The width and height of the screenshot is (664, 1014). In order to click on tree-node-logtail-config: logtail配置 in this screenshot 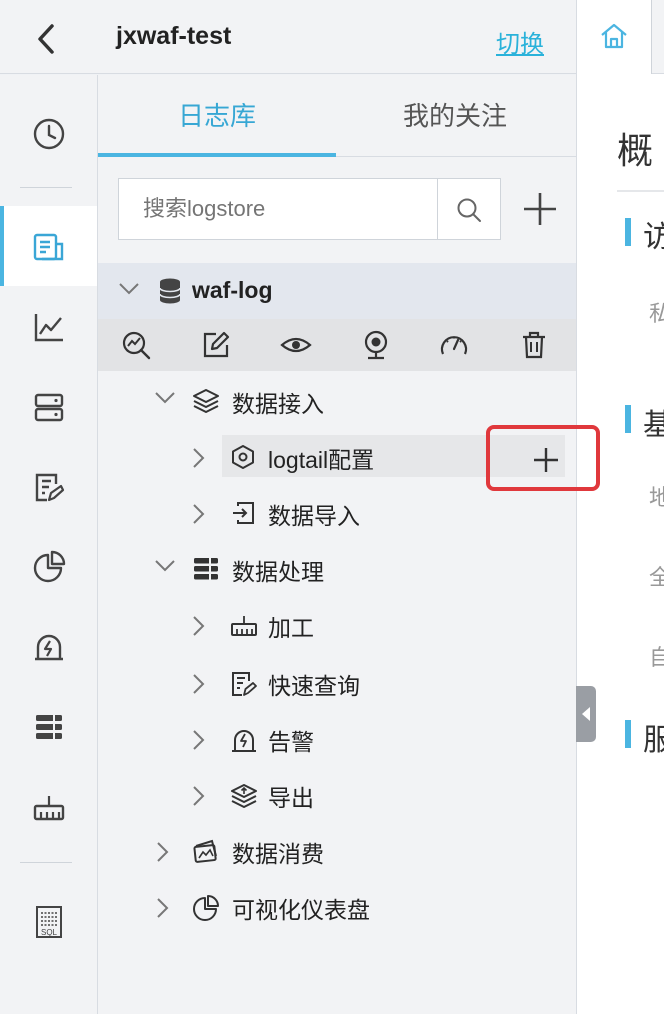, I will do `click(308, 456)`.